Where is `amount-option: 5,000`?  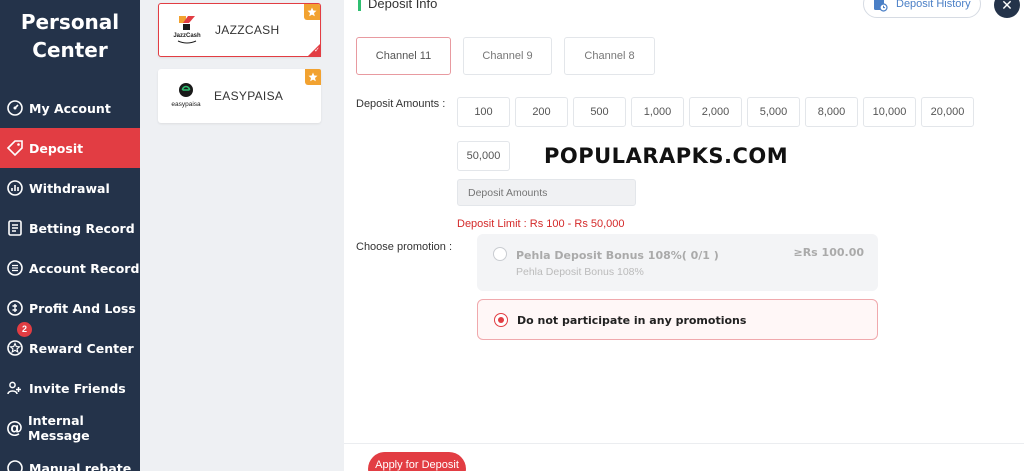
amount-option: 5,000 is located at coordinates (773, 112).